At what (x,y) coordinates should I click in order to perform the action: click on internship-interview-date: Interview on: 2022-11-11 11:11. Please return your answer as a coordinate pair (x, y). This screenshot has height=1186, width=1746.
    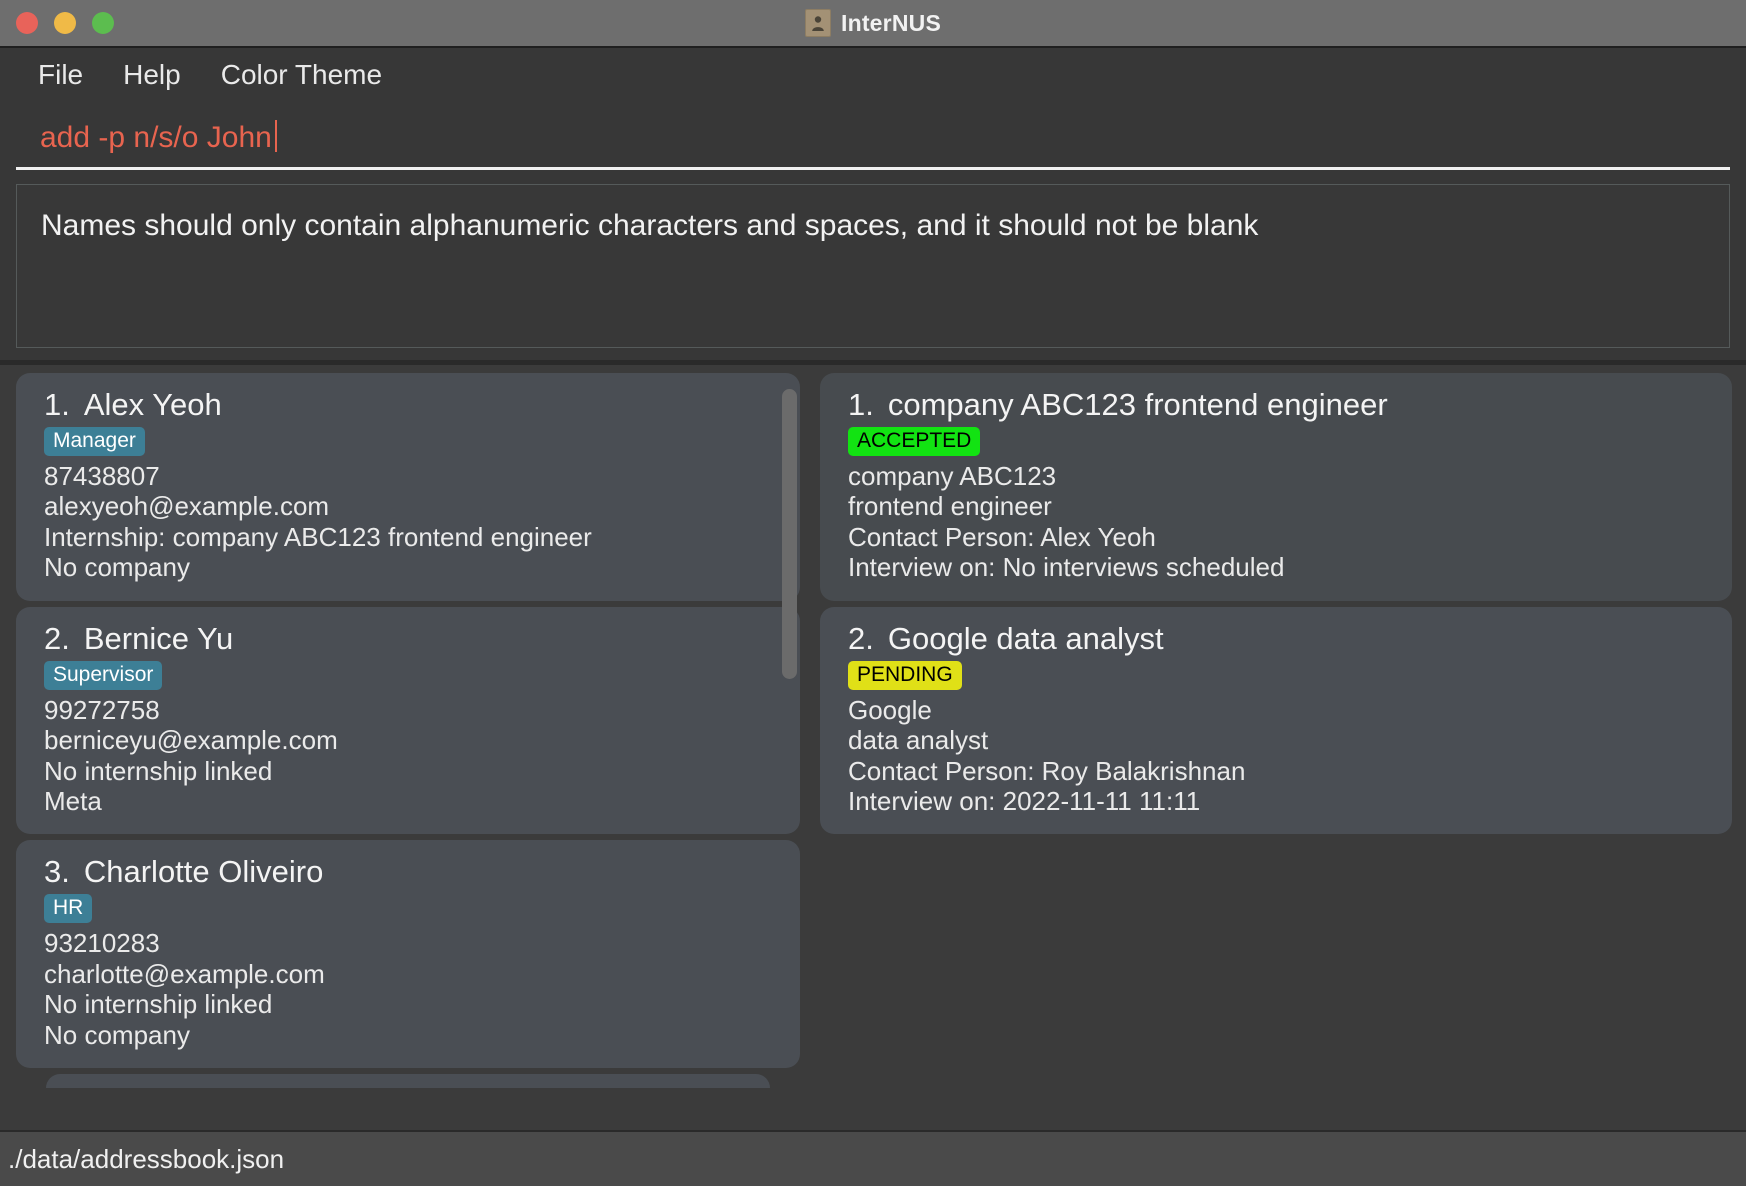
    Looking at the image, I should click on (1024, 800).